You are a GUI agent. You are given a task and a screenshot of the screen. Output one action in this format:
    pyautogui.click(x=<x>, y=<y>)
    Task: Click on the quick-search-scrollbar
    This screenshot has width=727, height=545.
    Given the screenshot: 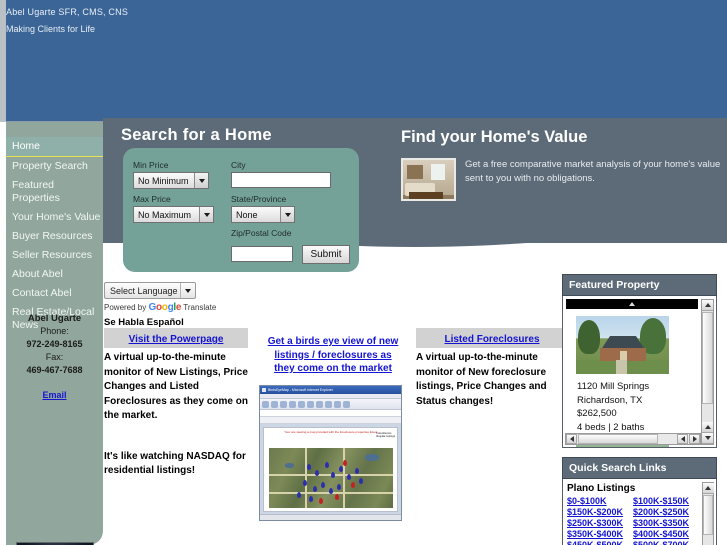 What is the action you would take?
    pyautogui.click(x=708, y=513)
    